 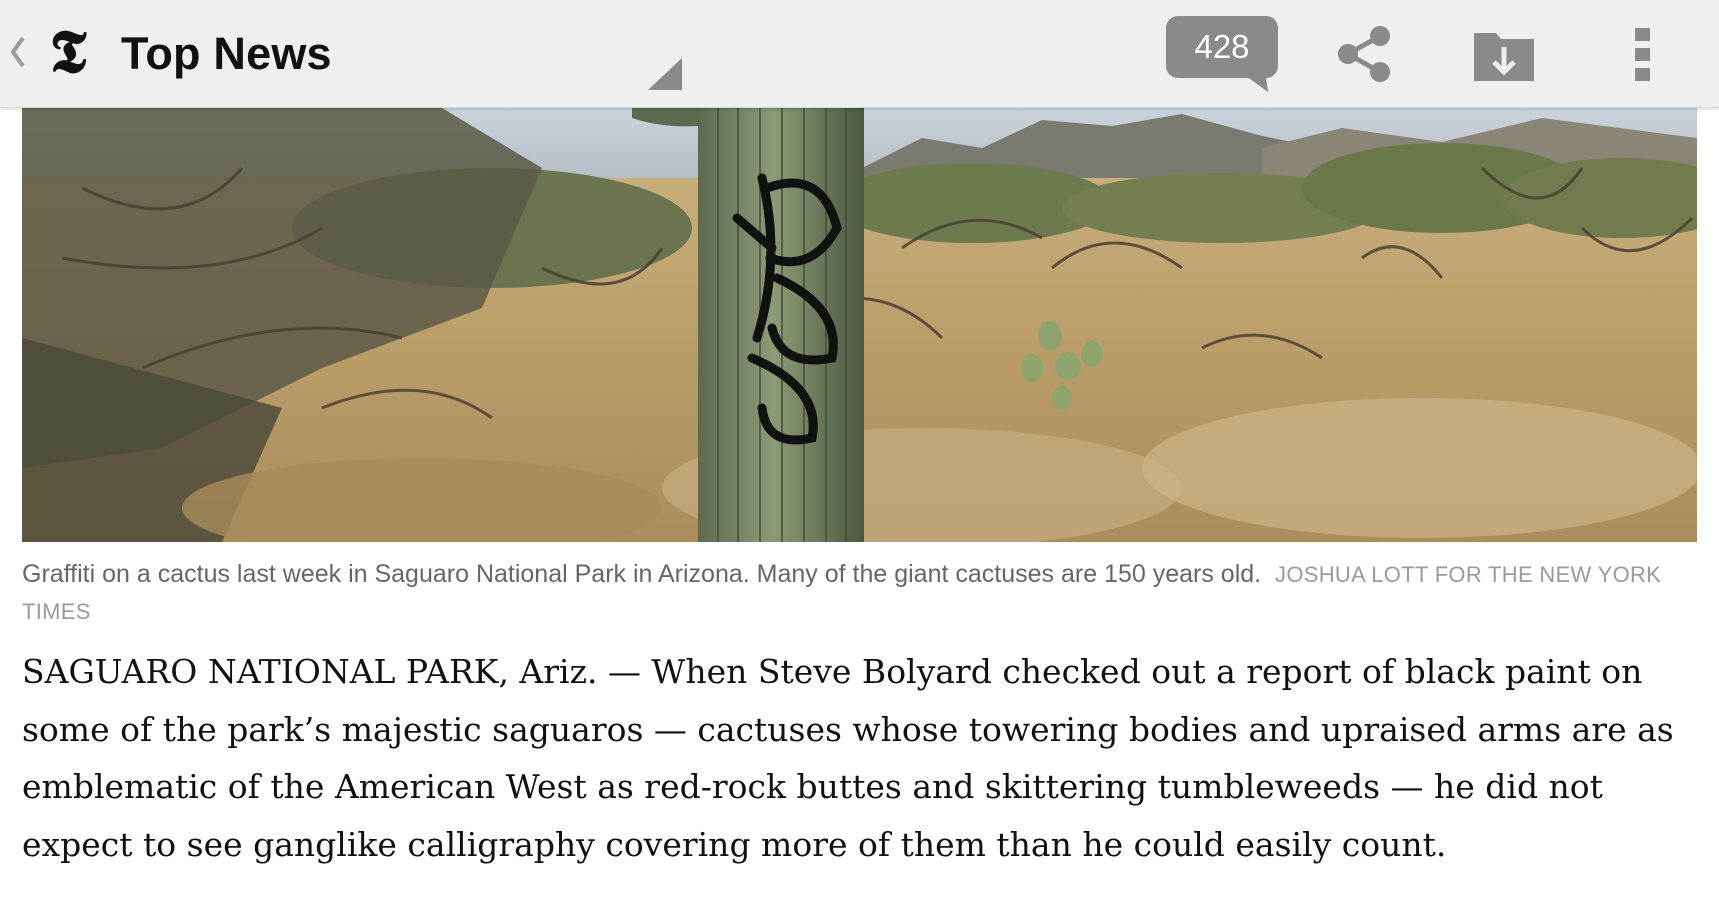 What do you see at coordinates (1504, 55) in the screenshot?
I see `save-download-icon` at bounding box center [1504, 55].